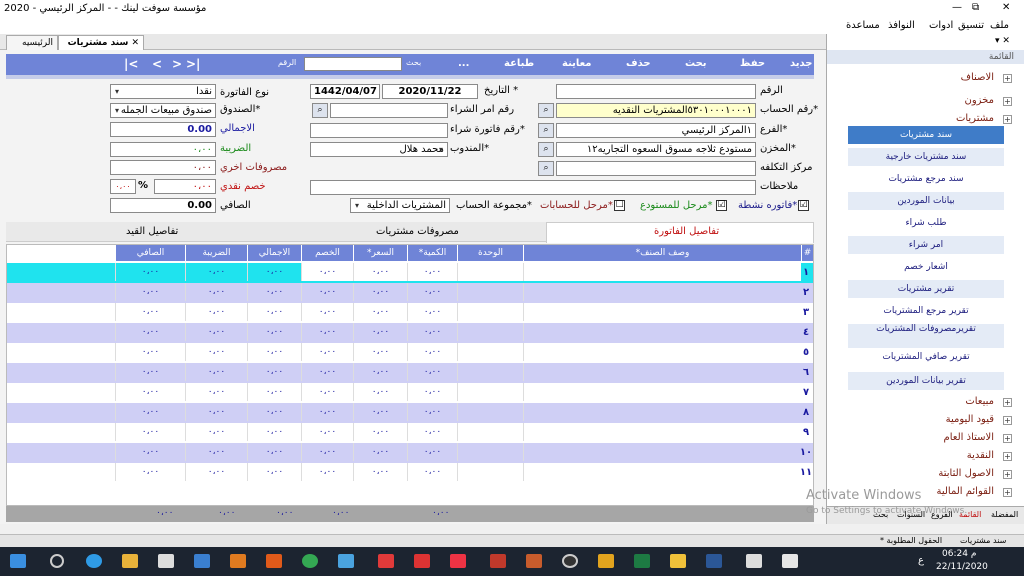  What do you see at coordinates (803, 205) in the screenshot?
I see `active-invoice-checkbox: ☑` at bounding box center [803, 205].